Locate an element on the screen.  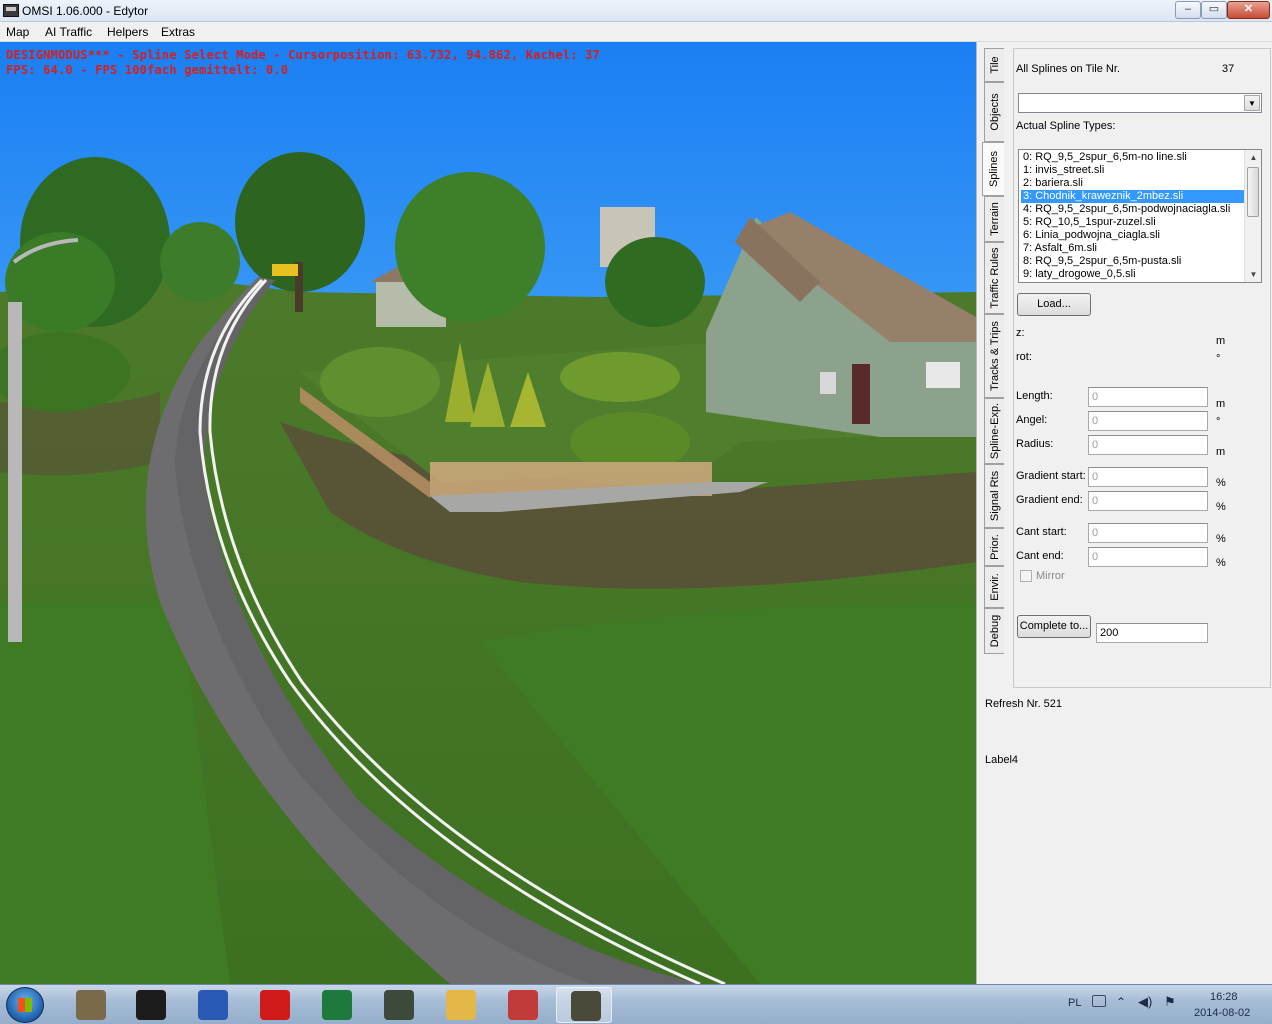
gimp-icon is located at coordinates (91, 1005).